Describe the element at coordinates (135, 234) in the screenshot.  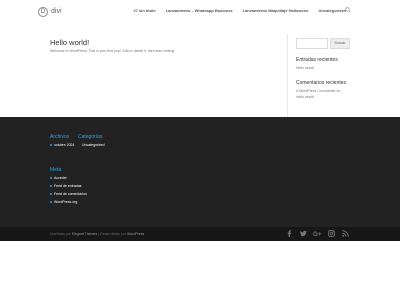
I see `wordpress-link: WordPress` at that location.